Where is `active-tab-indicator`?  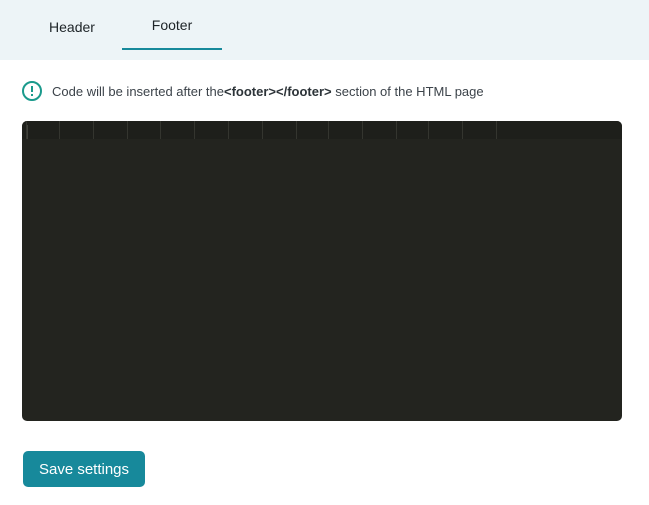 active-tab-indicator is located at coordinates (172, 49).